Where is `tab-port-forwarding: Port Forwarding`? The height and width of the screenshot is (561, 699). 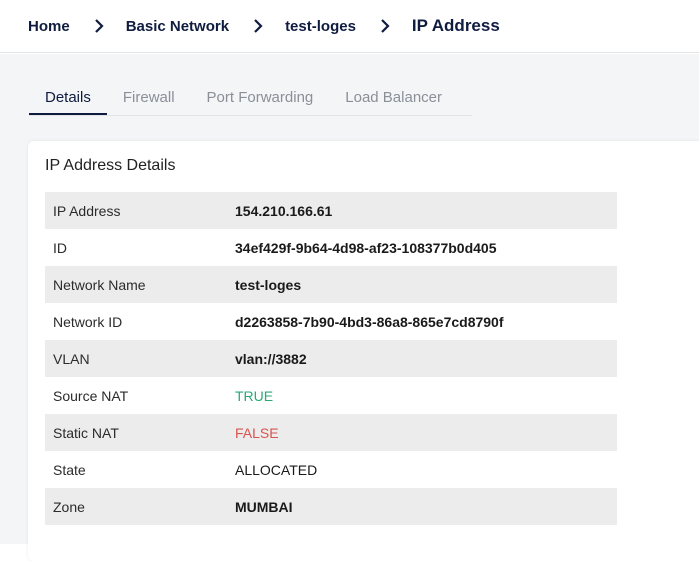
tab-port-forwarding: Port Forwarding is located at coordinates (260, 98).